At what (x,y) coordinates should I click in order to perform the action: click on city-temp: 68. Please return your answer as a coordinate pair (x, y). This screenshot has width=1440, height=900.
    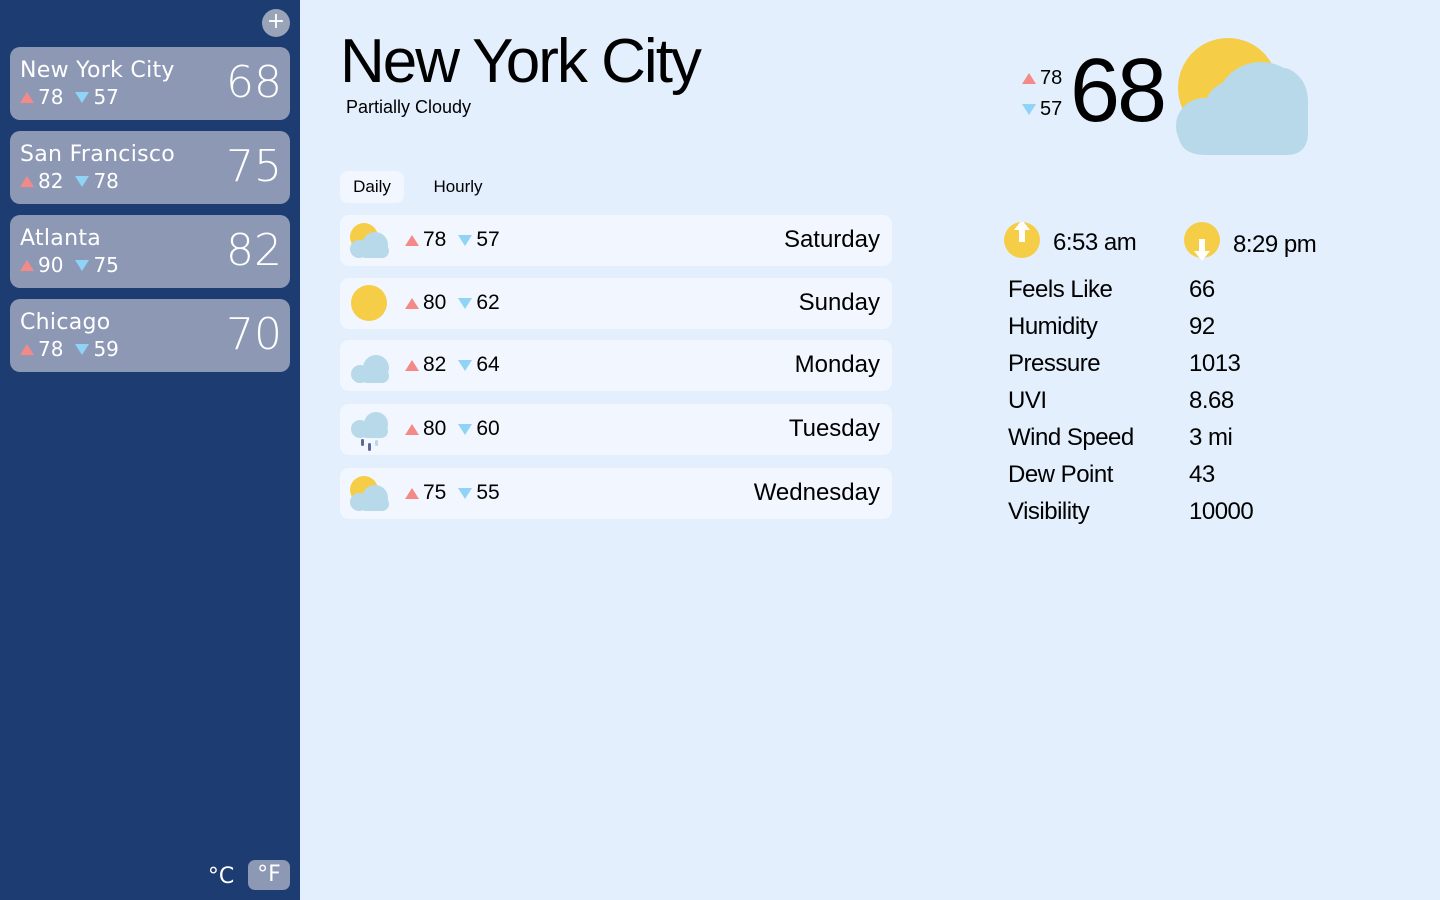
    Looking at the image, I should click on (254, 82).